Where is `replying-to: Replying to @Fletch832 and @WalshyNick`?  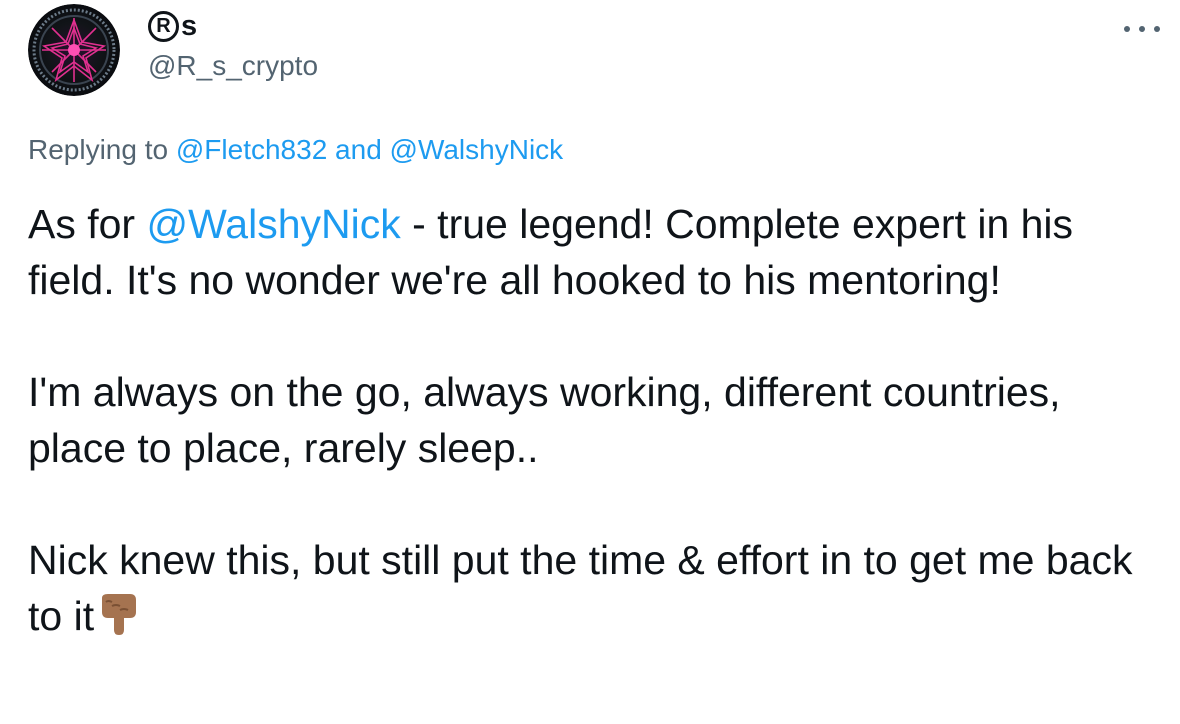 replying-to: Replying to @Fletch832 and @WalshyNick is located at coordinates (295, 150).